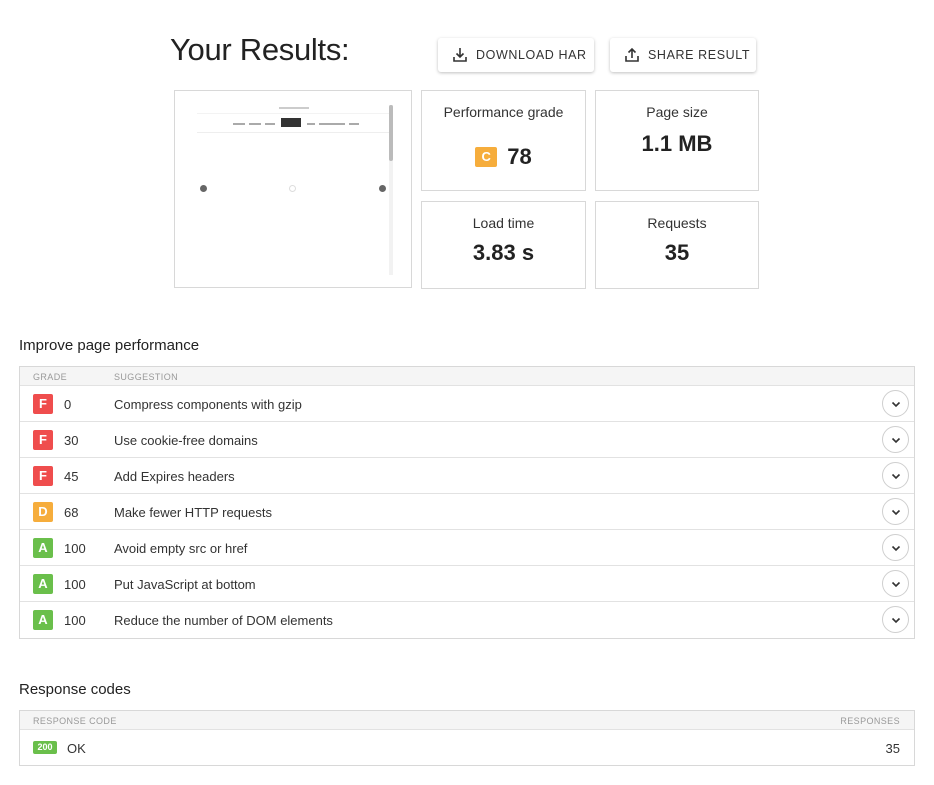 The width and height of the screenshot is (934, 785). Describe the element at coordinates (892, 748) in the screenshot. I see `response-count: 35` at that location.